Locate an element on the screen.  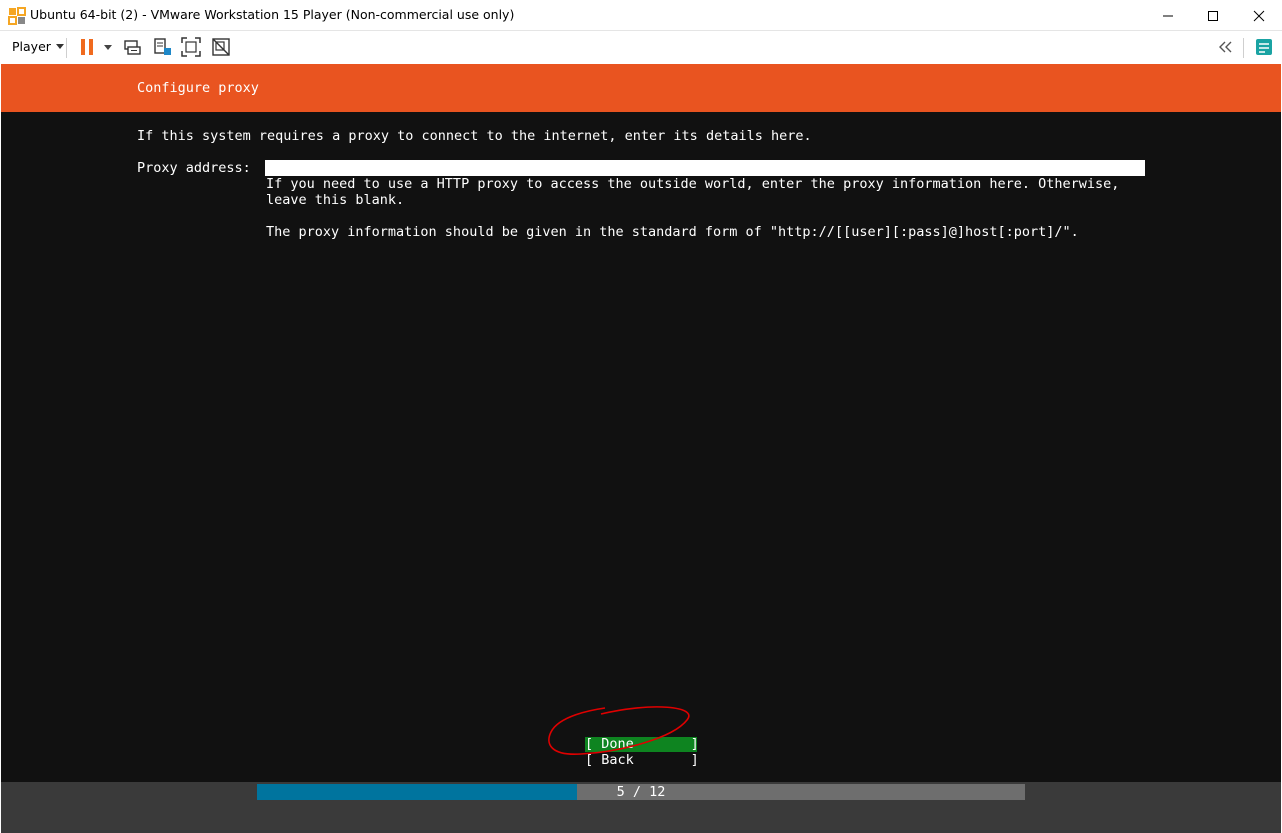
vmware-app-icon is located at coordinates (17, 16).